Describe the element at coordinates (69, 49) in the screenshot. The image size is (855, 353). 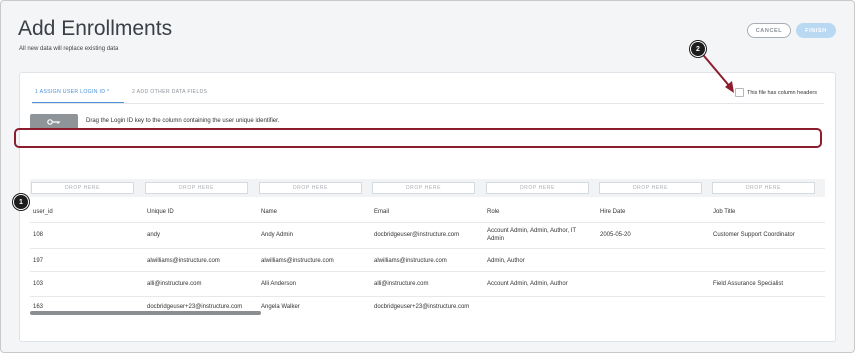
I see `page-subtitle: All new data will replace existing data` at that location.